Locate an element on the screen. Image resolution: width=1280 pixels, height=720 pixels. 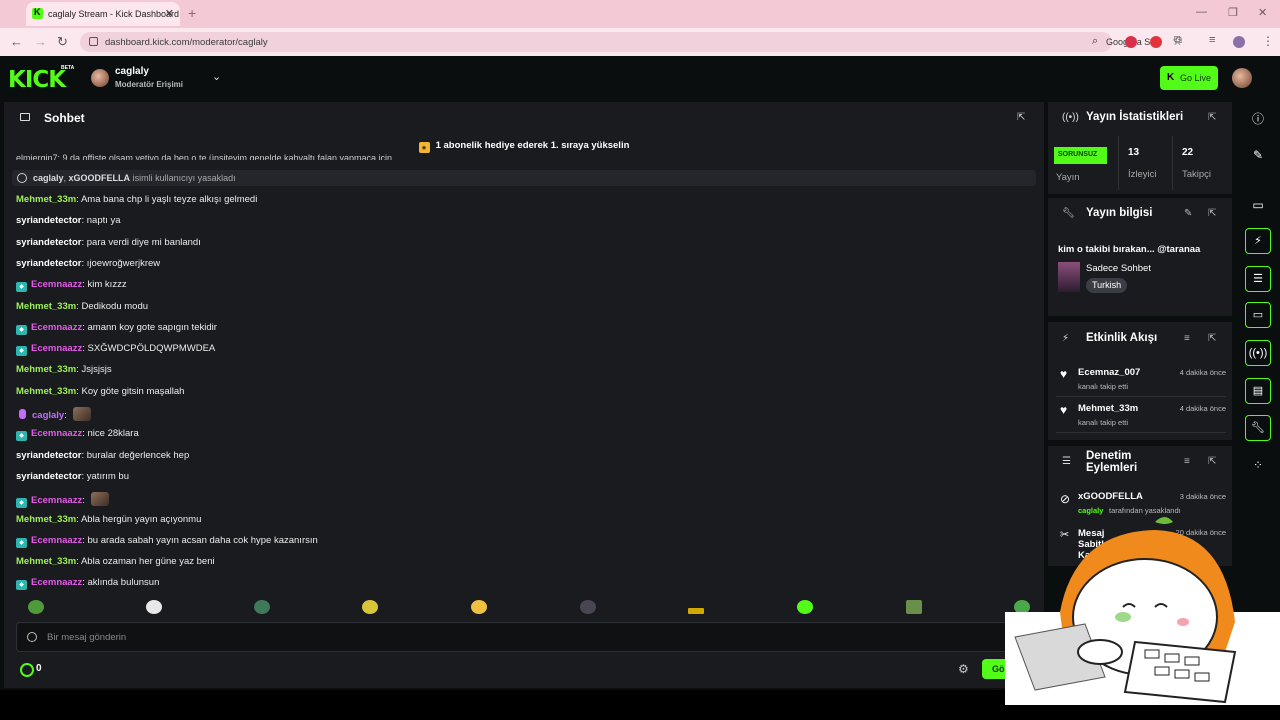
moderation-target: xGOODFELLA is located at coordinates (1110, 496).